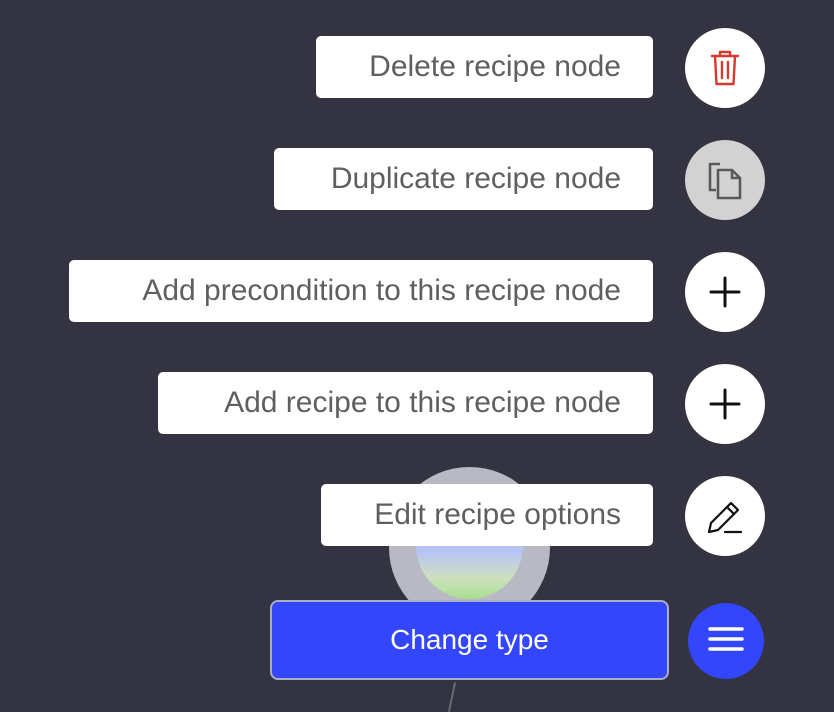  I want to click on trash-icon, so click(725, 68).